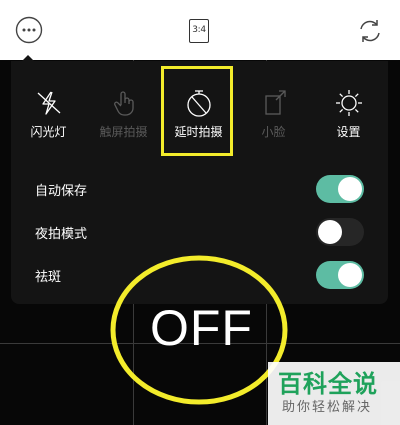 Image resolution: width=400 pixels, height=425 pixels. What do you see at coordinates (197, 111) in the screenshot?
I see `annotation-highlight-box` at bounding box center [197, 111].